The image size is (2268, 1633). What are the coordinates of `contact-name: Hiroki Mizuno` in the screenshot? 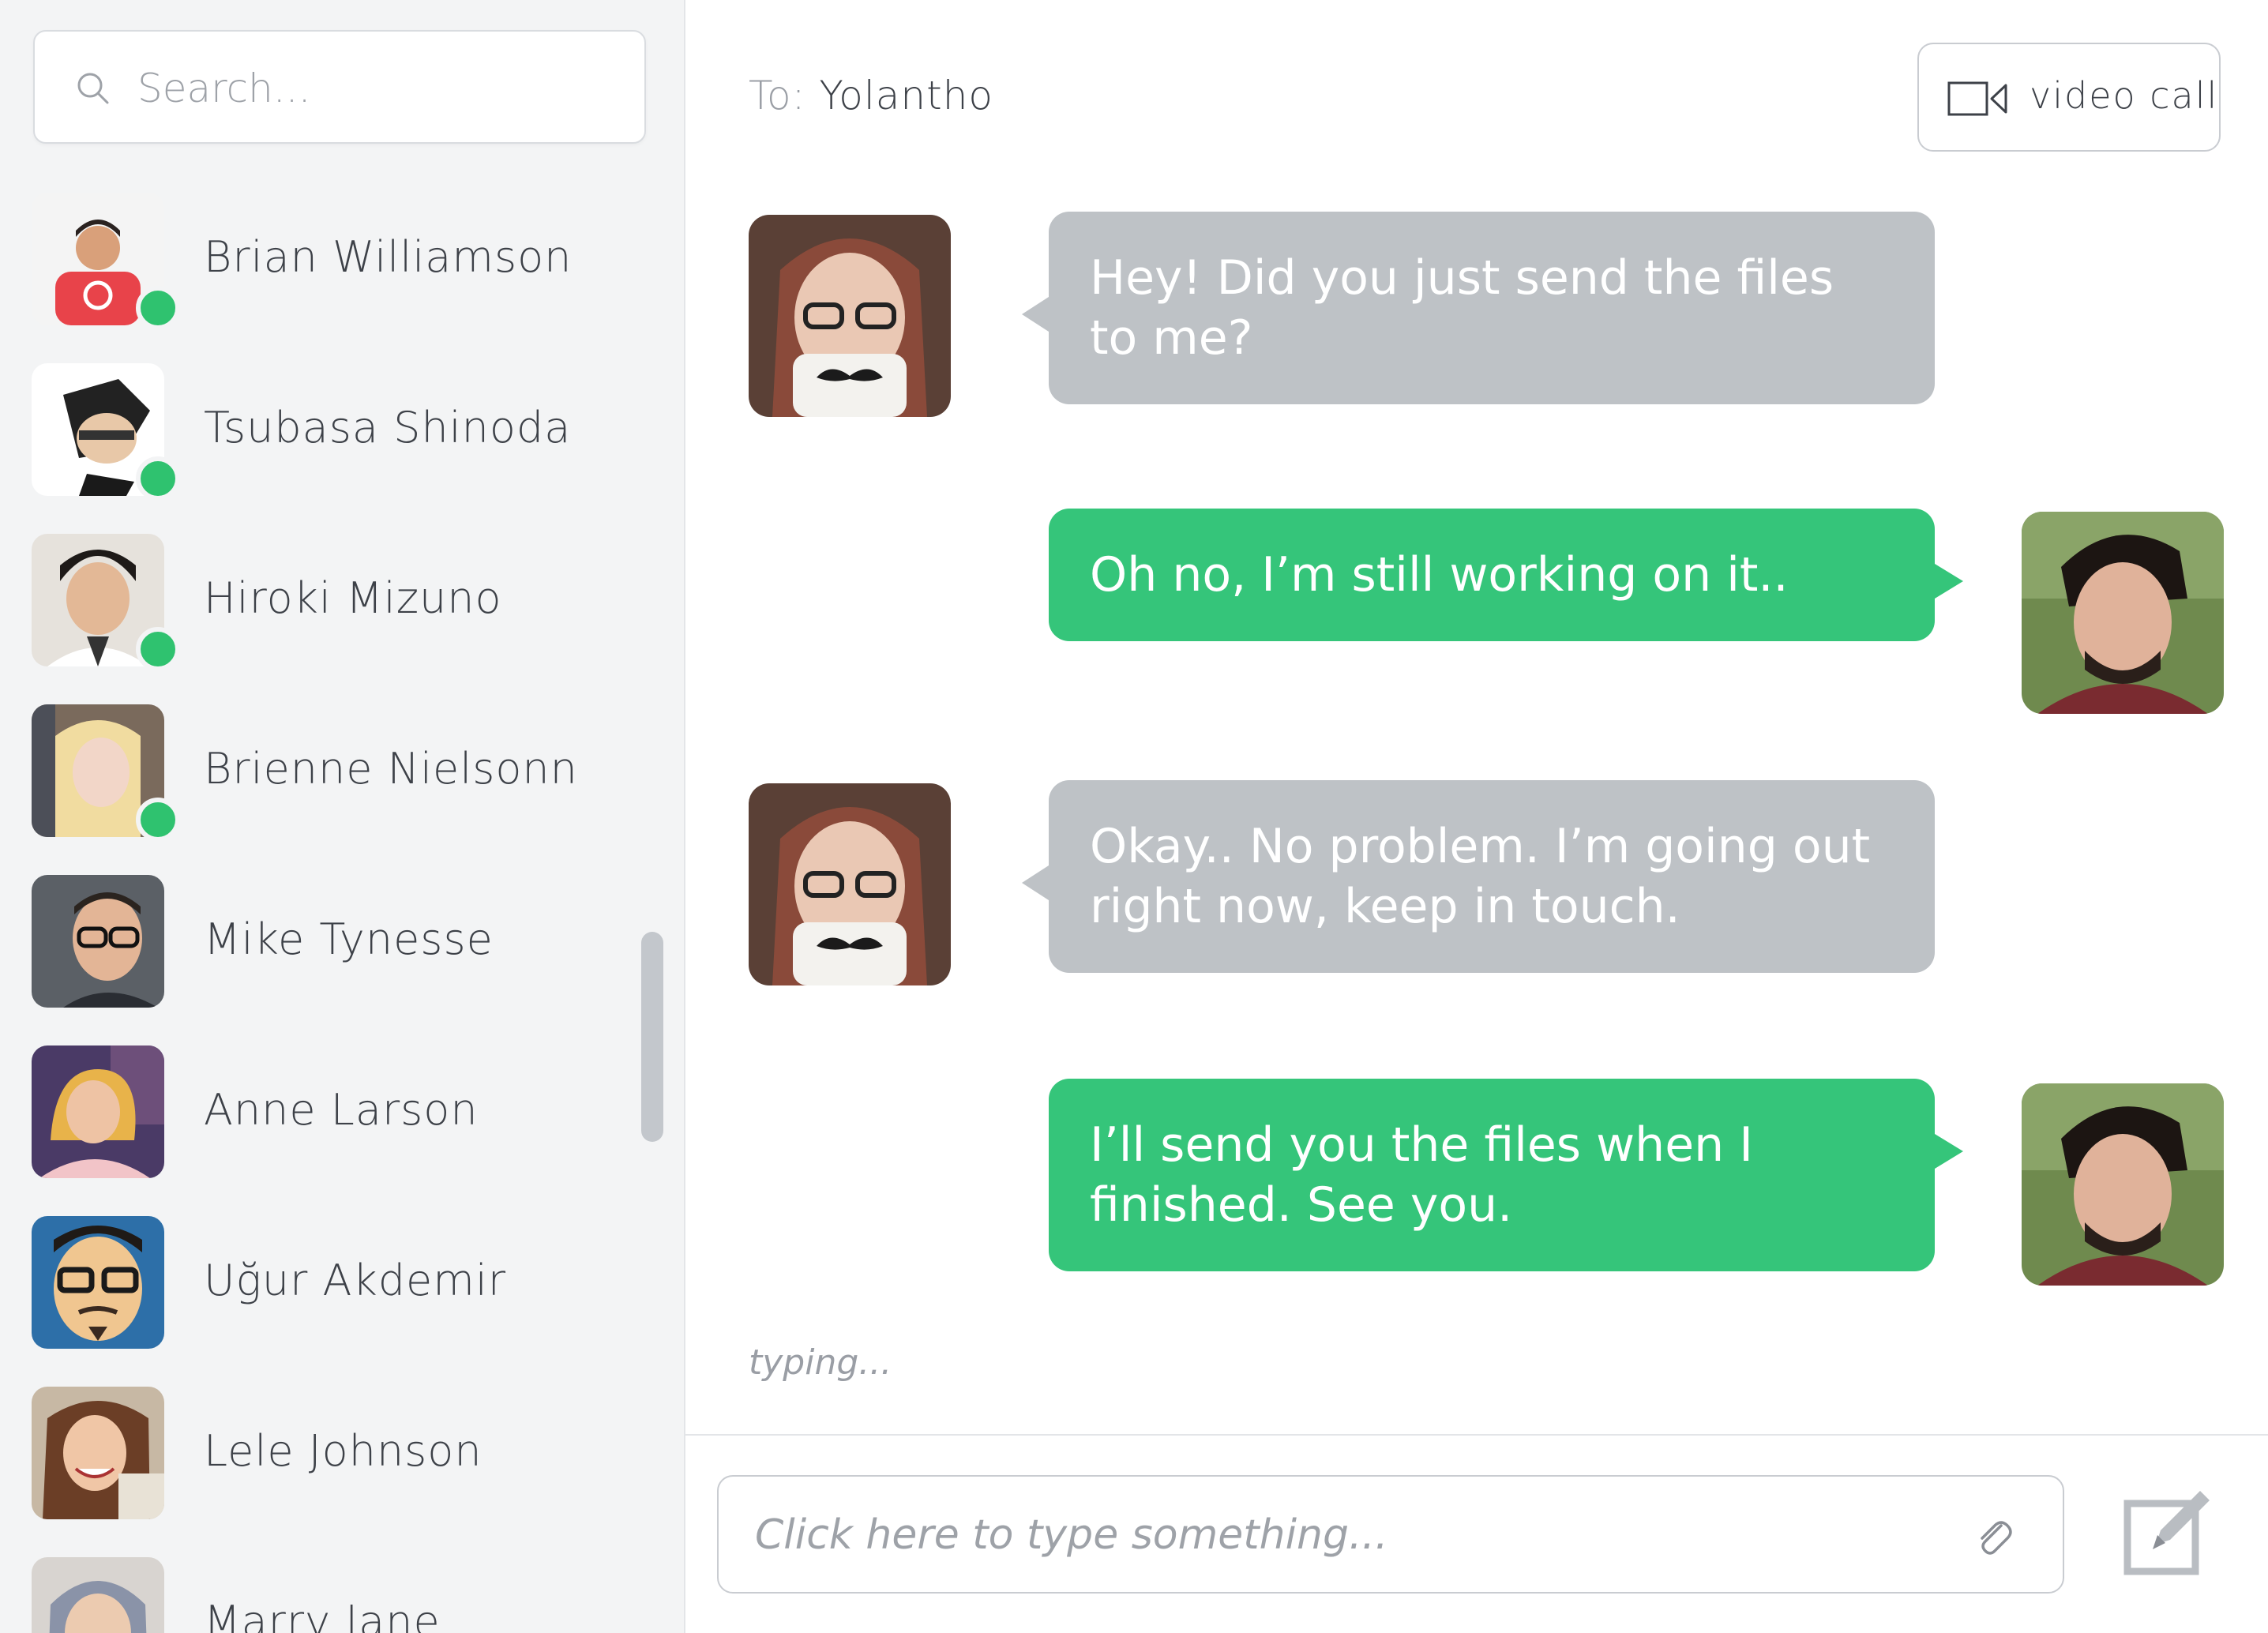 It's located at (353, 598).